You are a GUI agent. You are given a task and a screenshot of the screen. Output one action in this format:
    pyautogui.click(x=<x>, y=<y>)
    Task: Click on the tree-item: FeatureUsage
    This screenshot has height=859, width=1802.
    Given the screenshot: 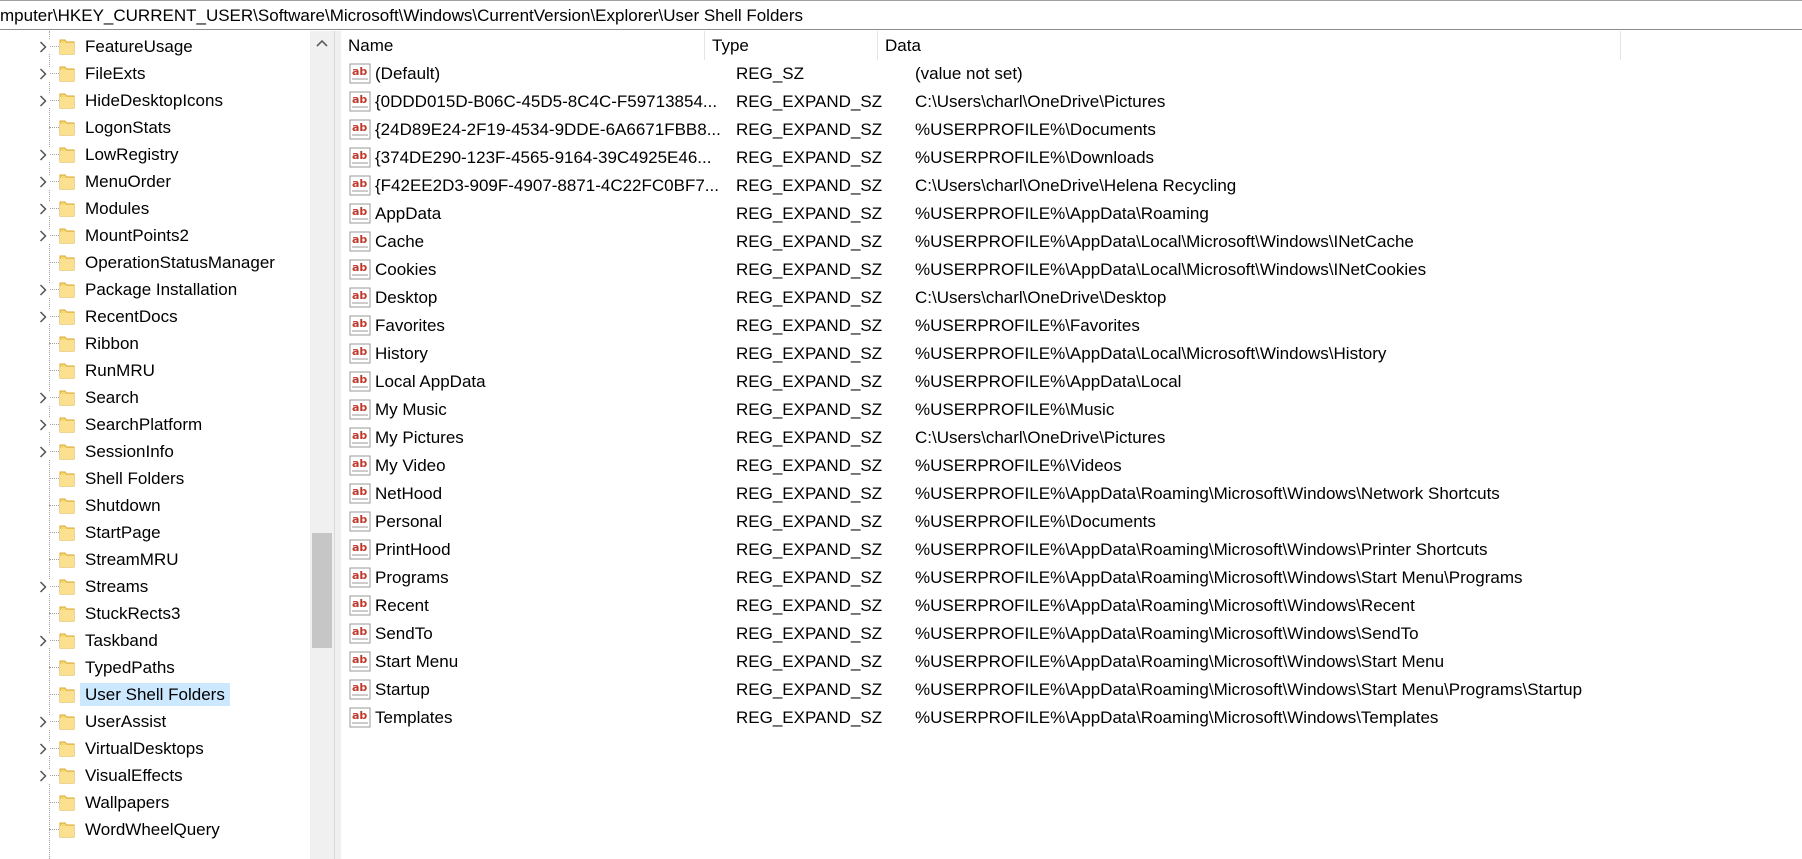 What is the action you would take?
    pyautogui.click(x=155, y=47)
    